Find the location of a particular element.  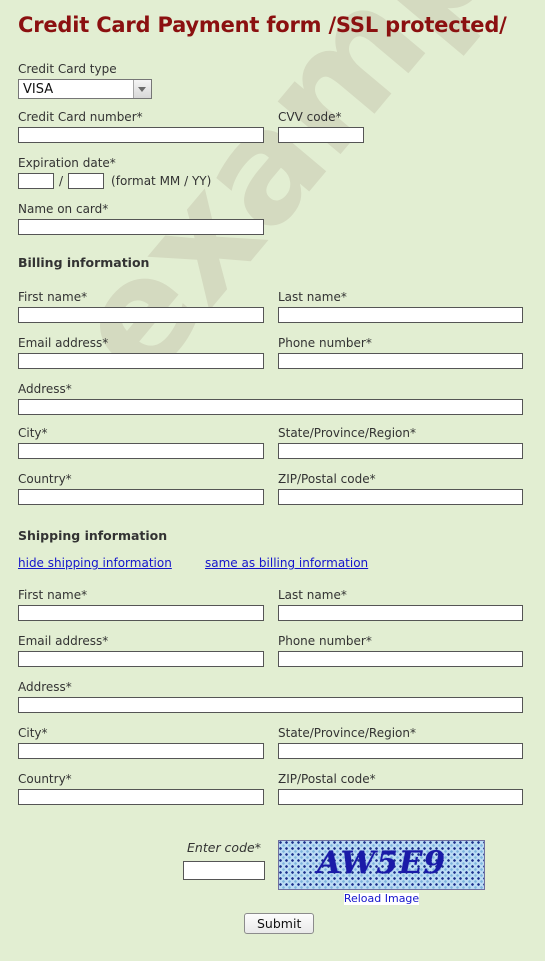

hide-shipping-information-link: hide shipping information is located at coordinates (95, 563).